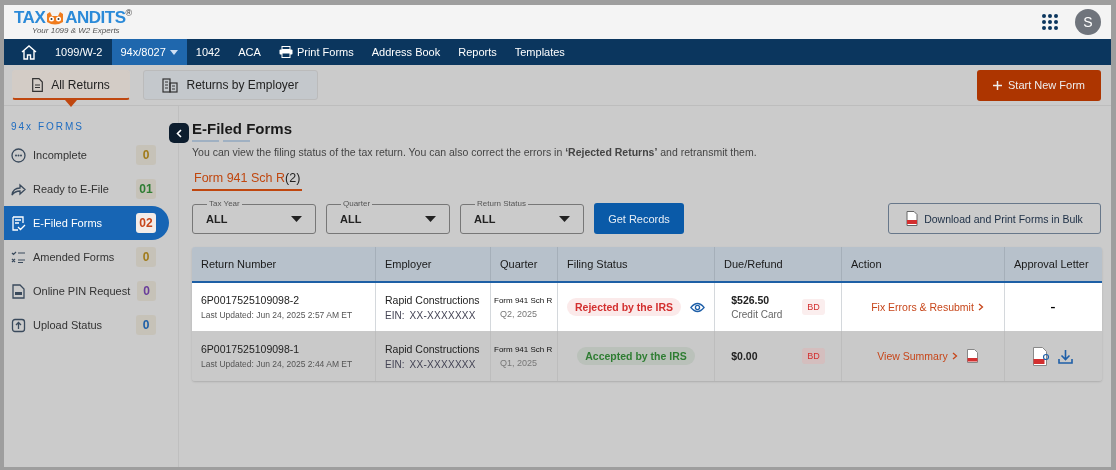 This screenshot has height=470, width=1116. I want to click on column-header: Employer, so click(433, 264).